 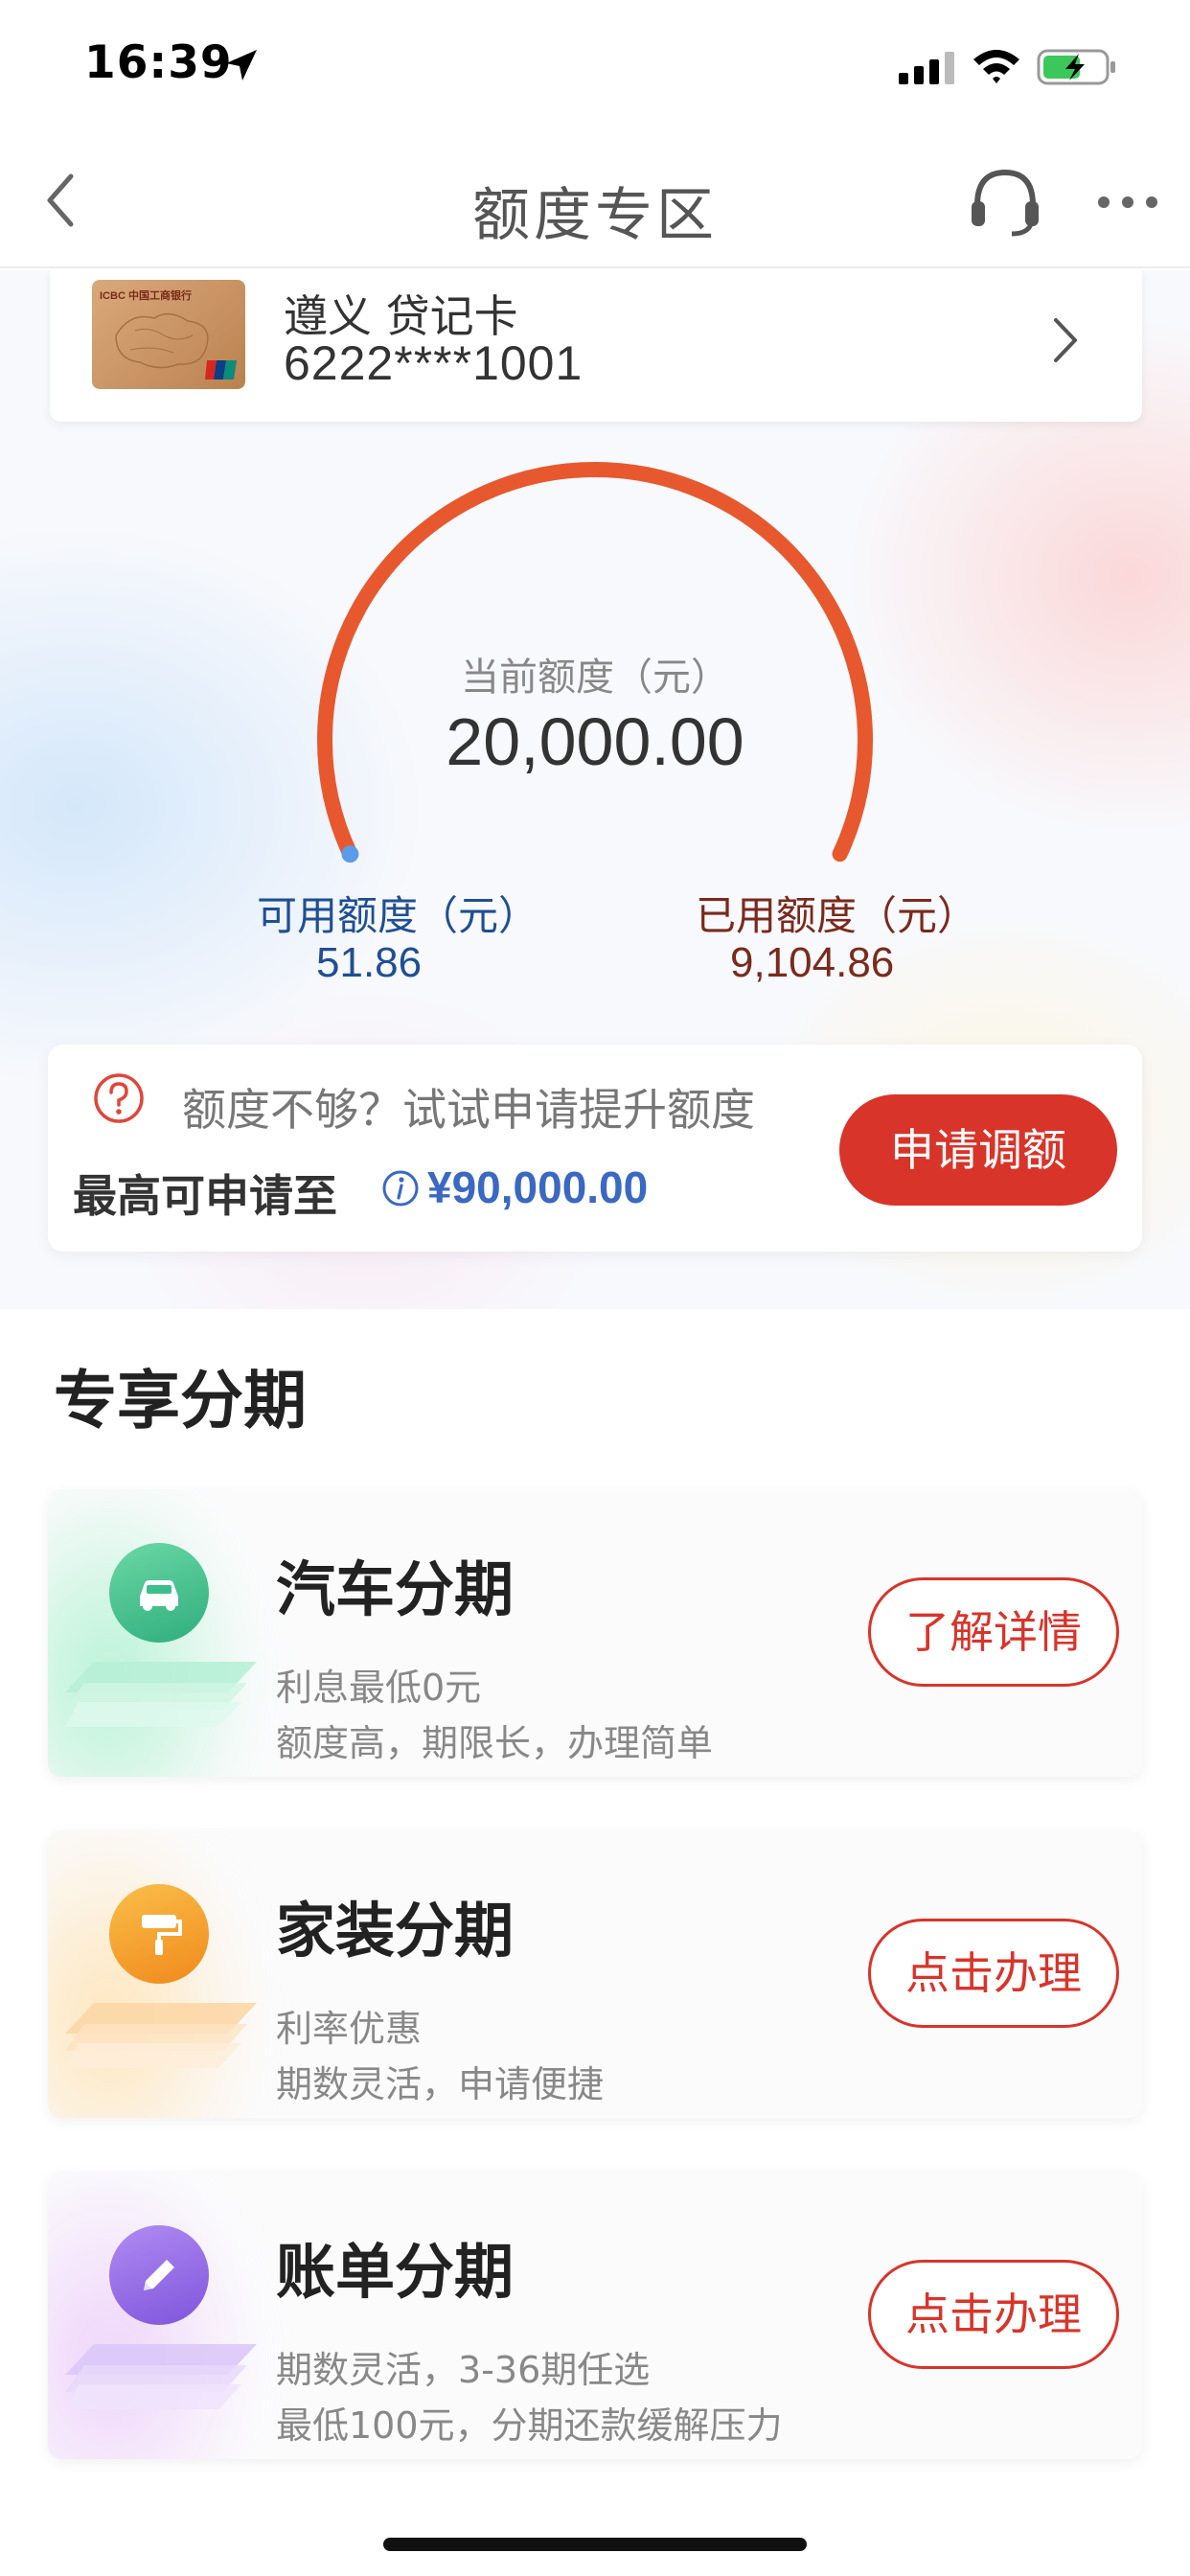 I want to click on customer-service-headset-icon, so click(x=1005, y=201).